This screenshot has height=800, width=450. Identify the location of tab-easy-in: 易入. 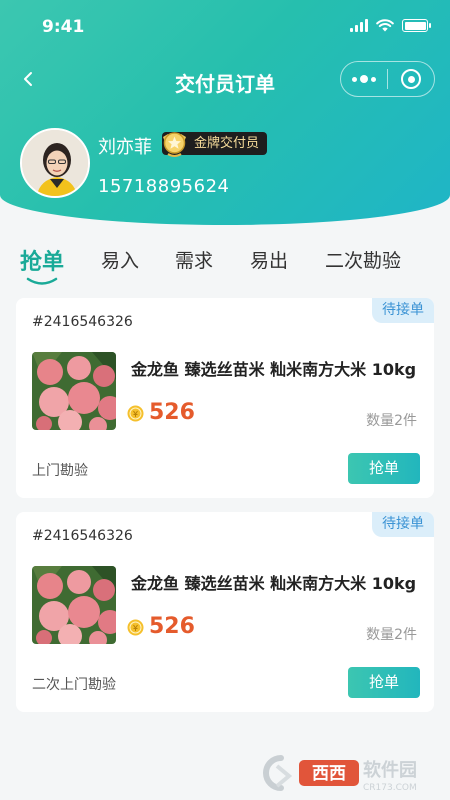
(120, 259).